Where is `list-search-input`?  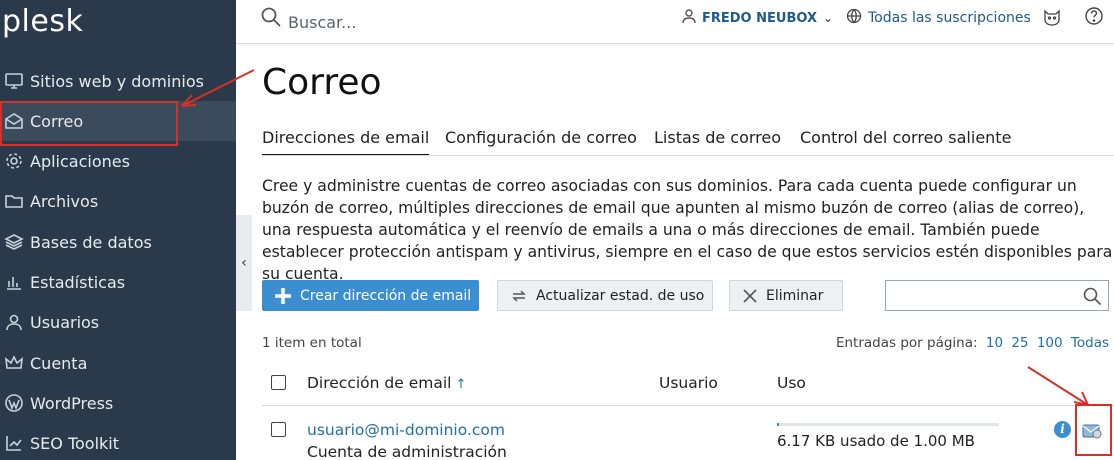
list-search-input is located at coordinates (981, 295).